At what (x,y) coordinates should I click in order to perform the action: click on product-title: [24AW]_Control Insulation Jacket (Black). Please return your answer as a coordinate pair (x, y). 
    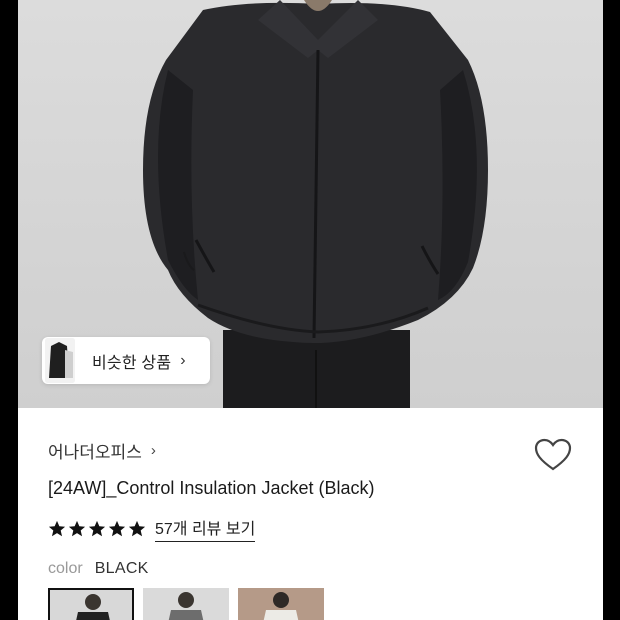
    Looking at the image, I should click on (211, 488).